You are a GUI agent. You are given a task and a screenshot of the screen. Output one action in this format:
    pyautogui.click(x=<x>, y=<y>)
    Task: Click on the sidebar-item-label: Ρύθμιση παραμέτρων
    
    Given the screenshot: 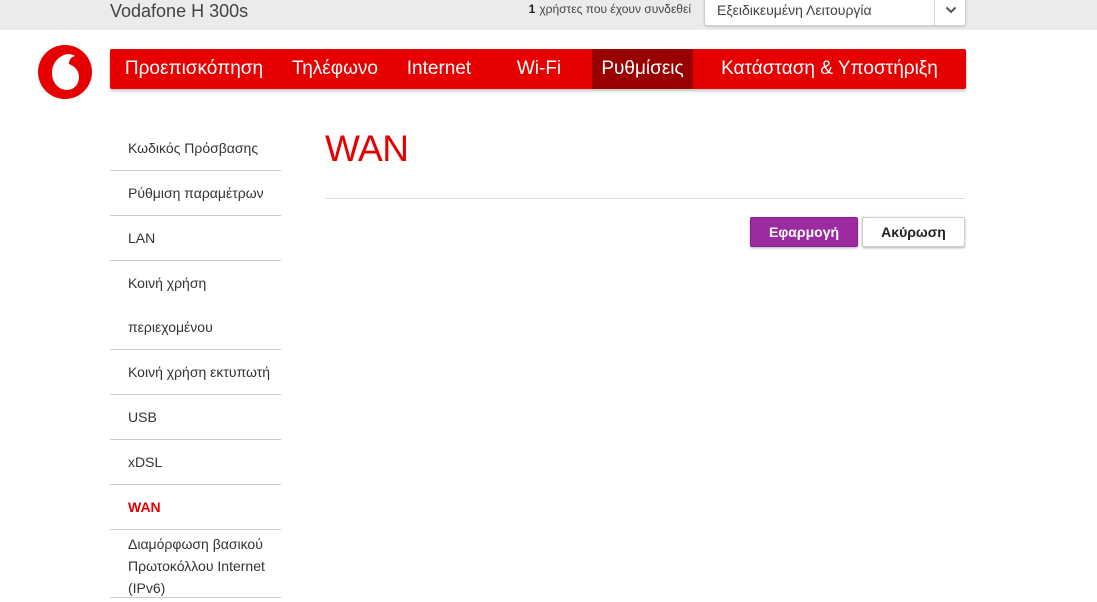 What is the action you would take?
    pyautogui.click(x=196, y=193)
    